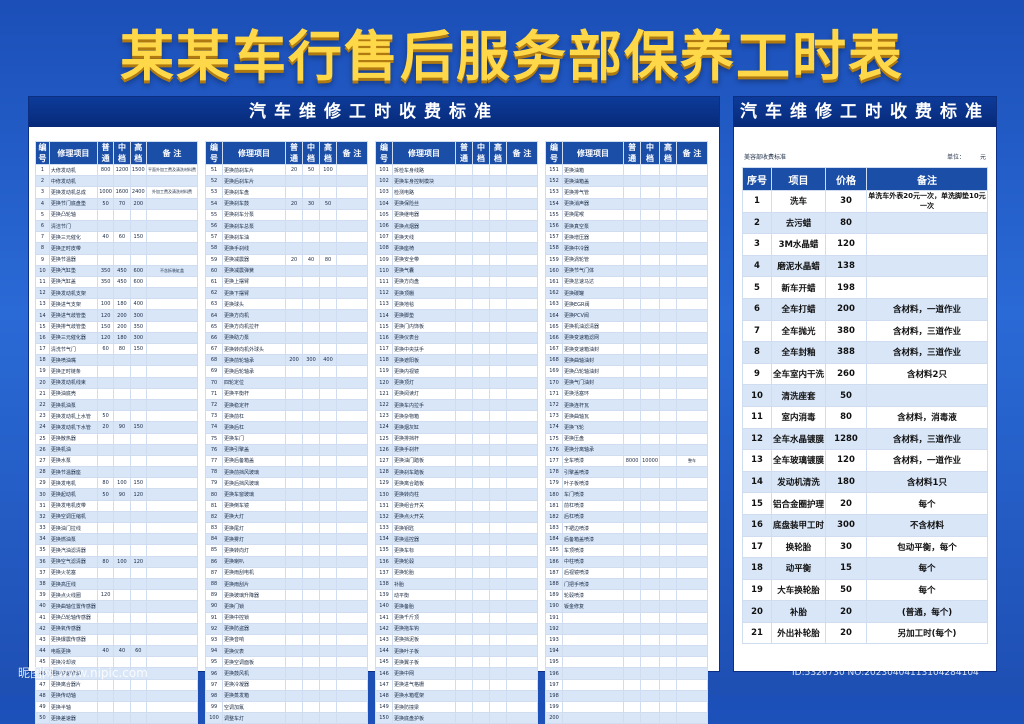 Image resolution: width=1024 pixels, height=724 pixels. Describe the element at coordinates (424, 427) in the screenshot. I see `table-cell: 更换烟灰缸` at that location.